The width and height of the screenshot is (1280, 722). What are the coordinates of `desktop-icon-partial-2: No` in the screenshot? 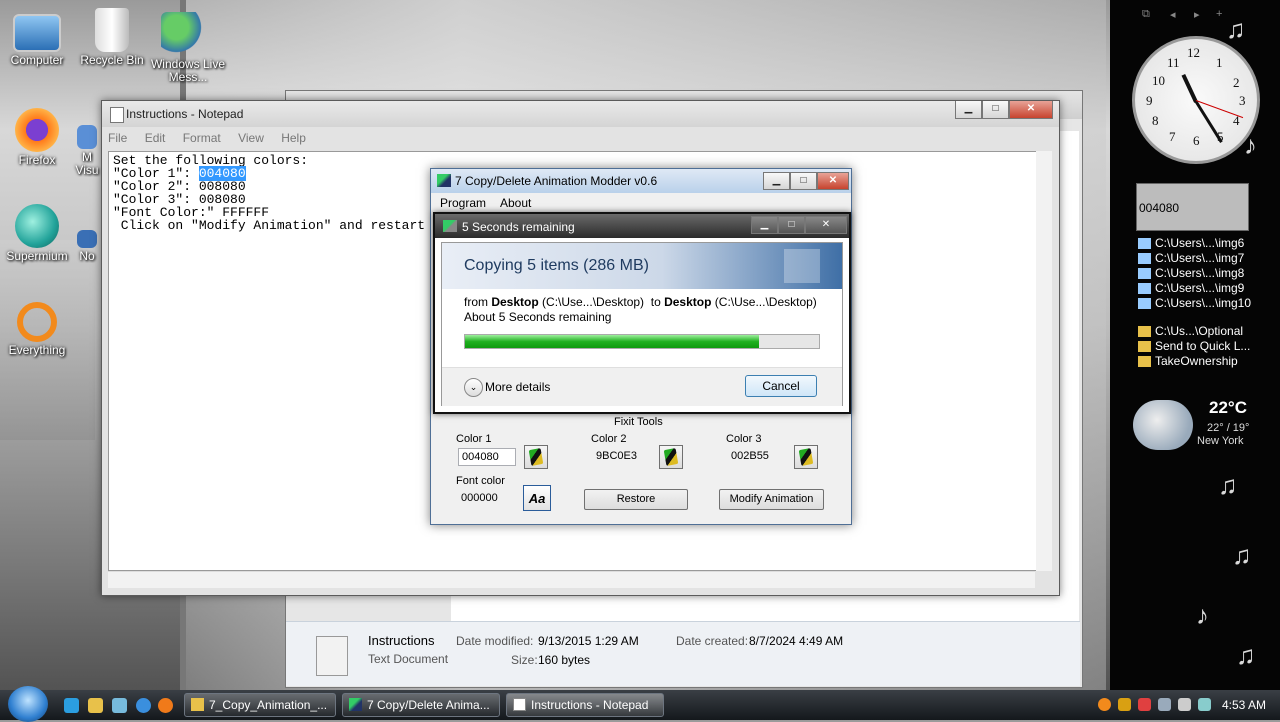 It's located at (87, 246).